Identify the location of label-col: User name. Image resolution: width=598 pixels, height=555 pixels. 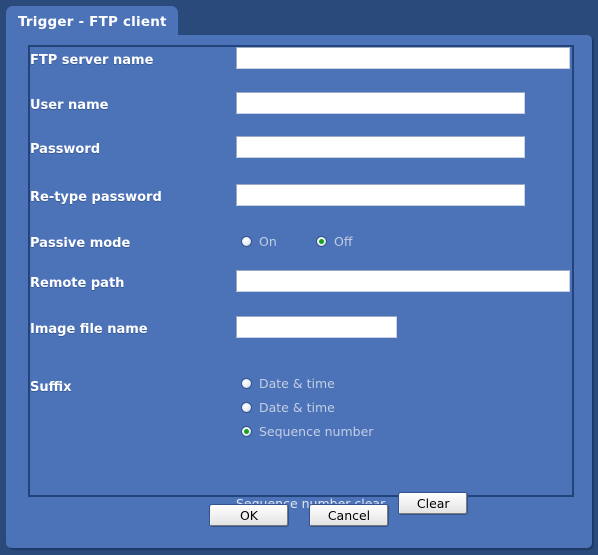
(127, 103).